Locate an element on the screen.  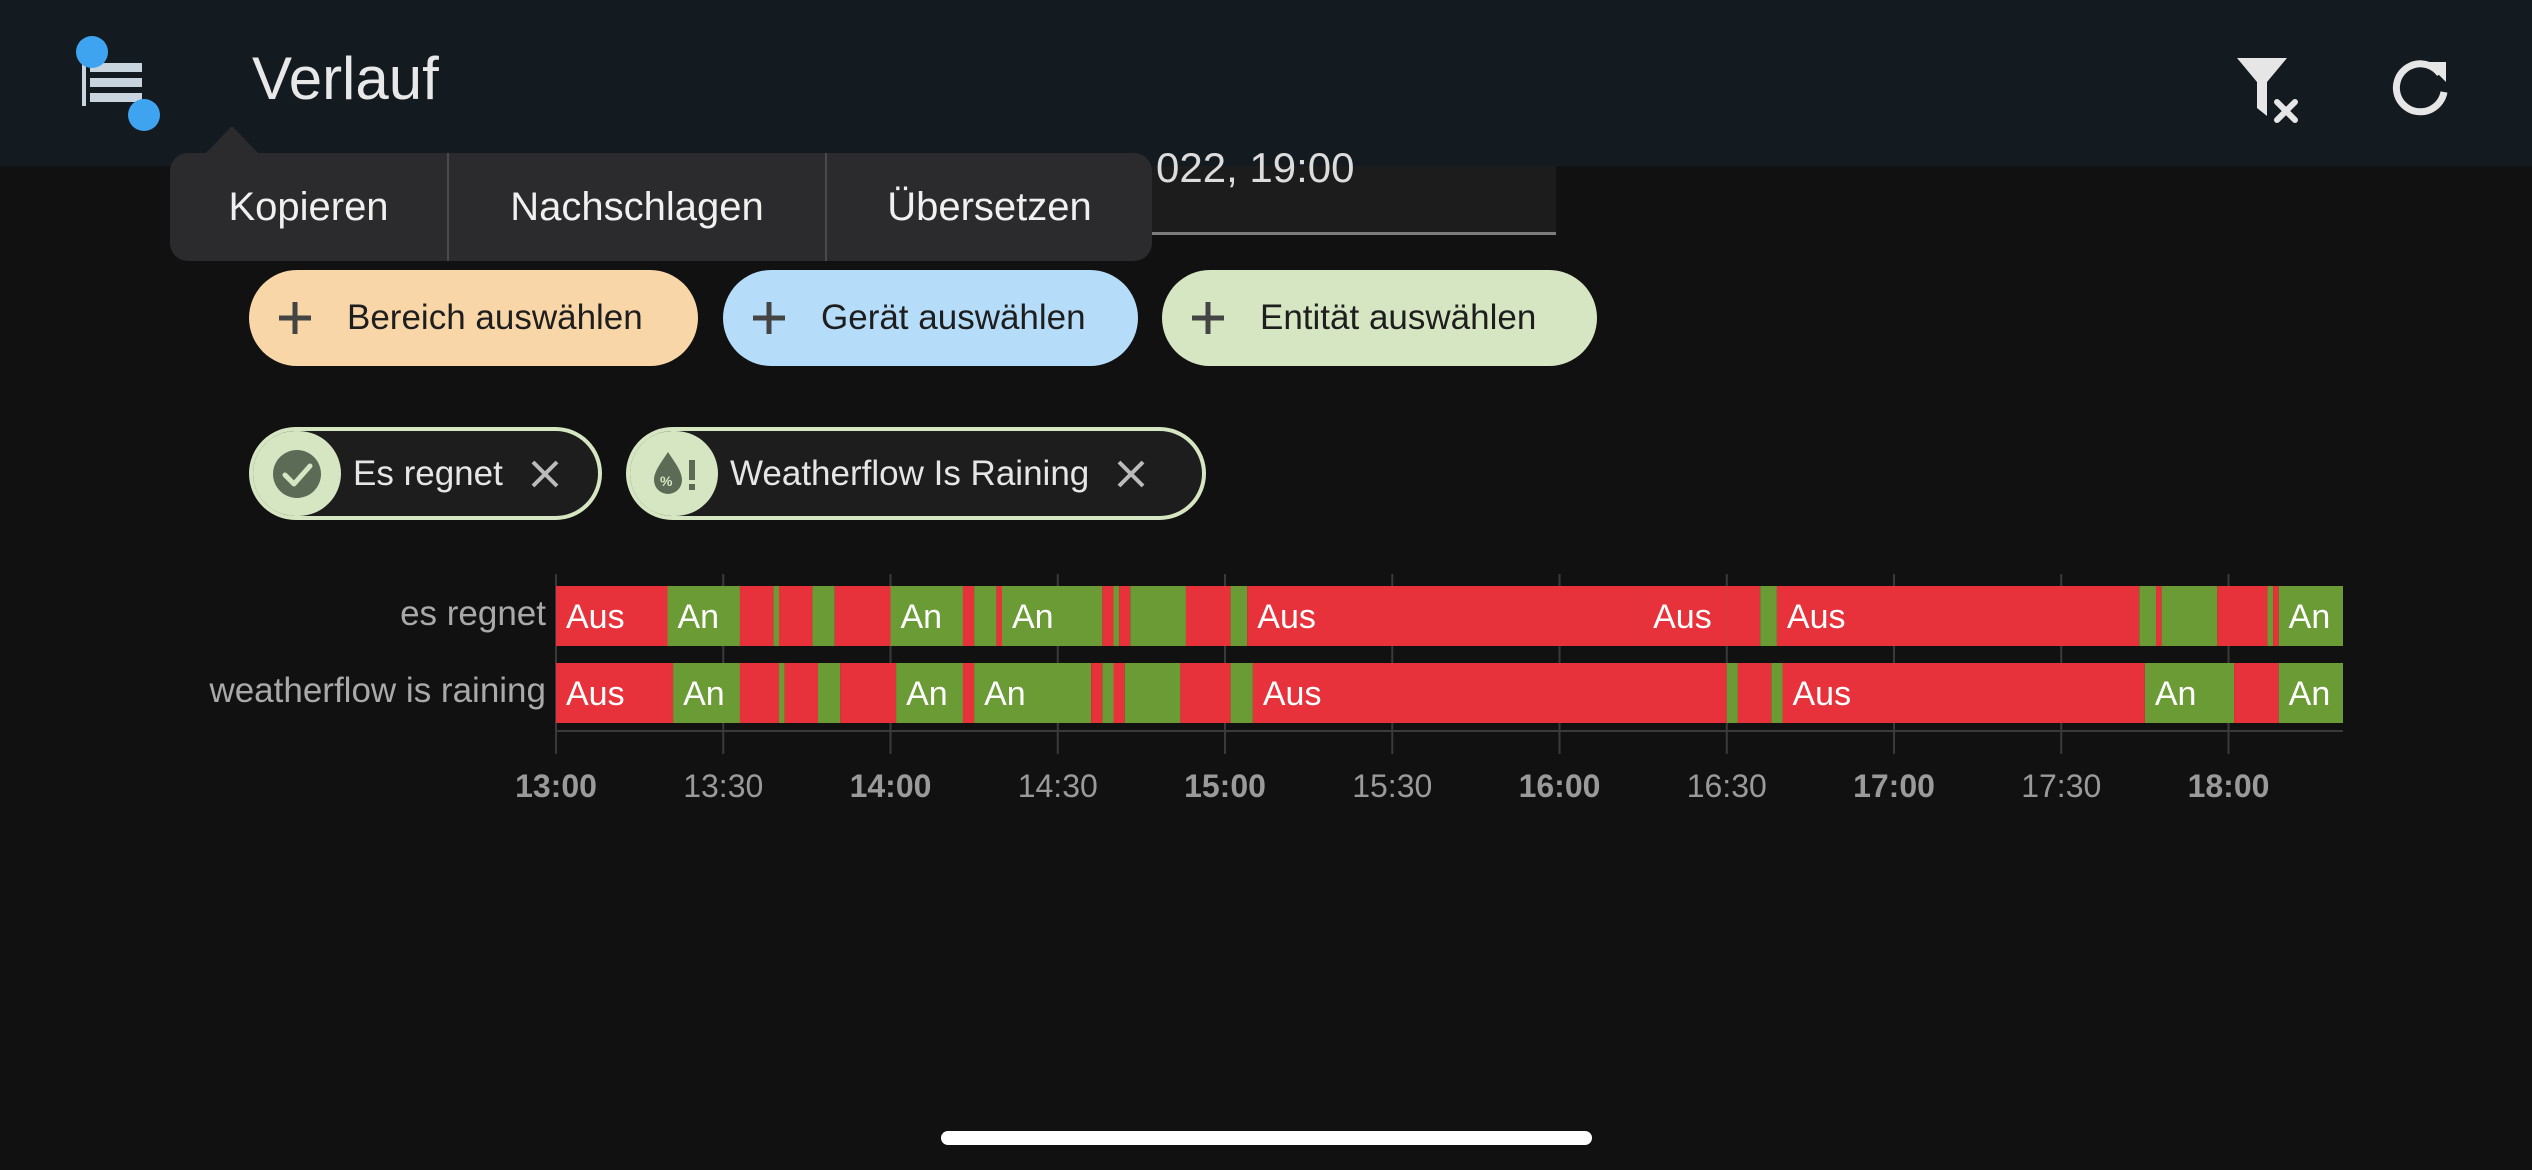
entity-chip-es-regnet: Es regnet is located at coordinates (425, 473).